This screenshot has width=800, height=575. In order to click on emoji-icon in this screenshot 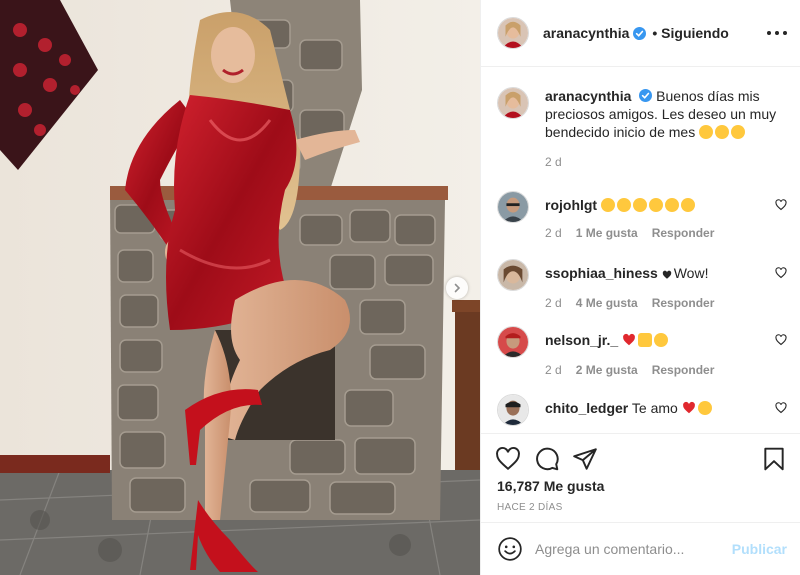, I will do `click(510, 549)`.